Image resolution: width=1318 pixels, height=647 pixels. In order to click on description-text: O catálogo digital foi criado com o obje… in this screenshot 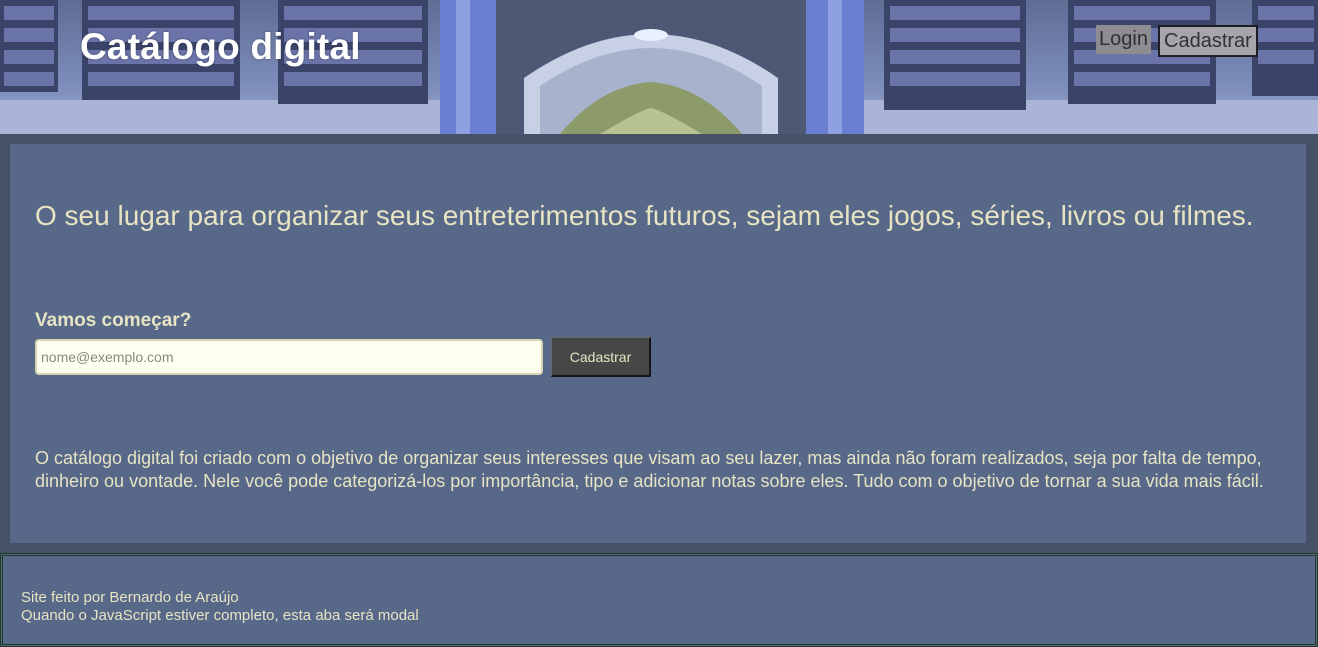, I will do `click(649, 469)`.